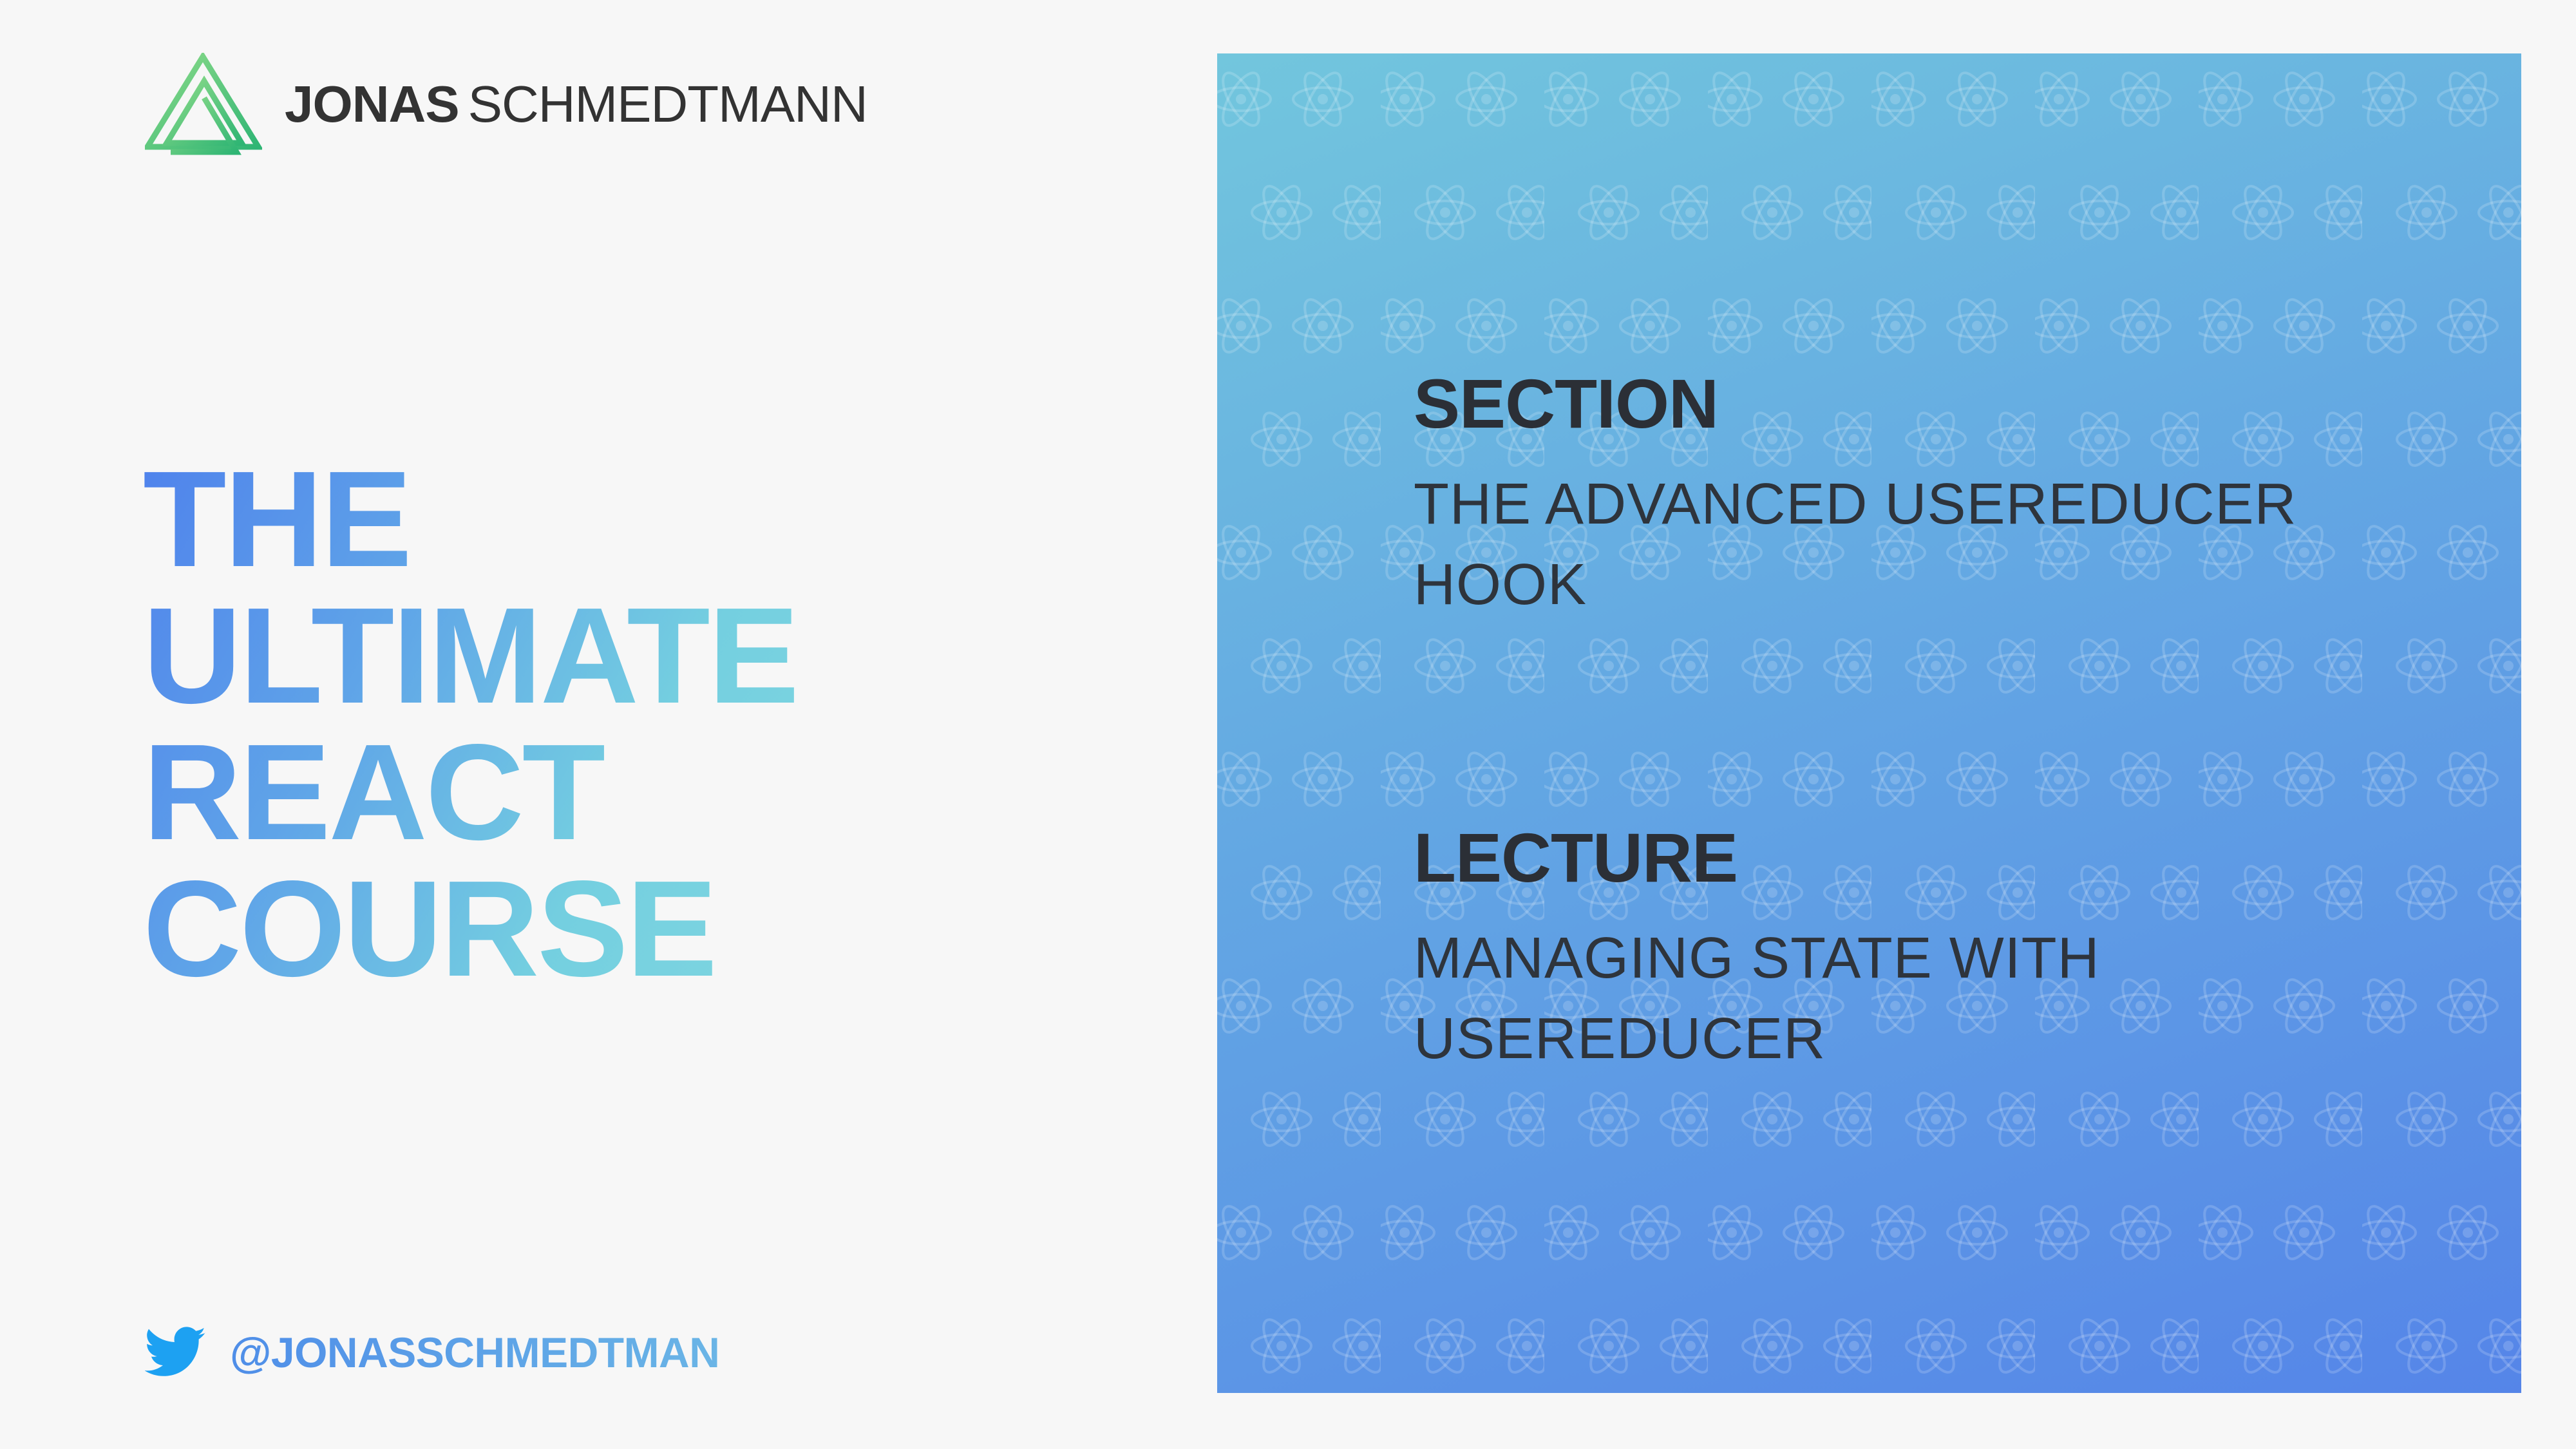 This screenshot has width=2576, height=1449. Describe the element at coordinates (430, 929) in the screenshot. I see `course-title-line: COURSE` at that location.